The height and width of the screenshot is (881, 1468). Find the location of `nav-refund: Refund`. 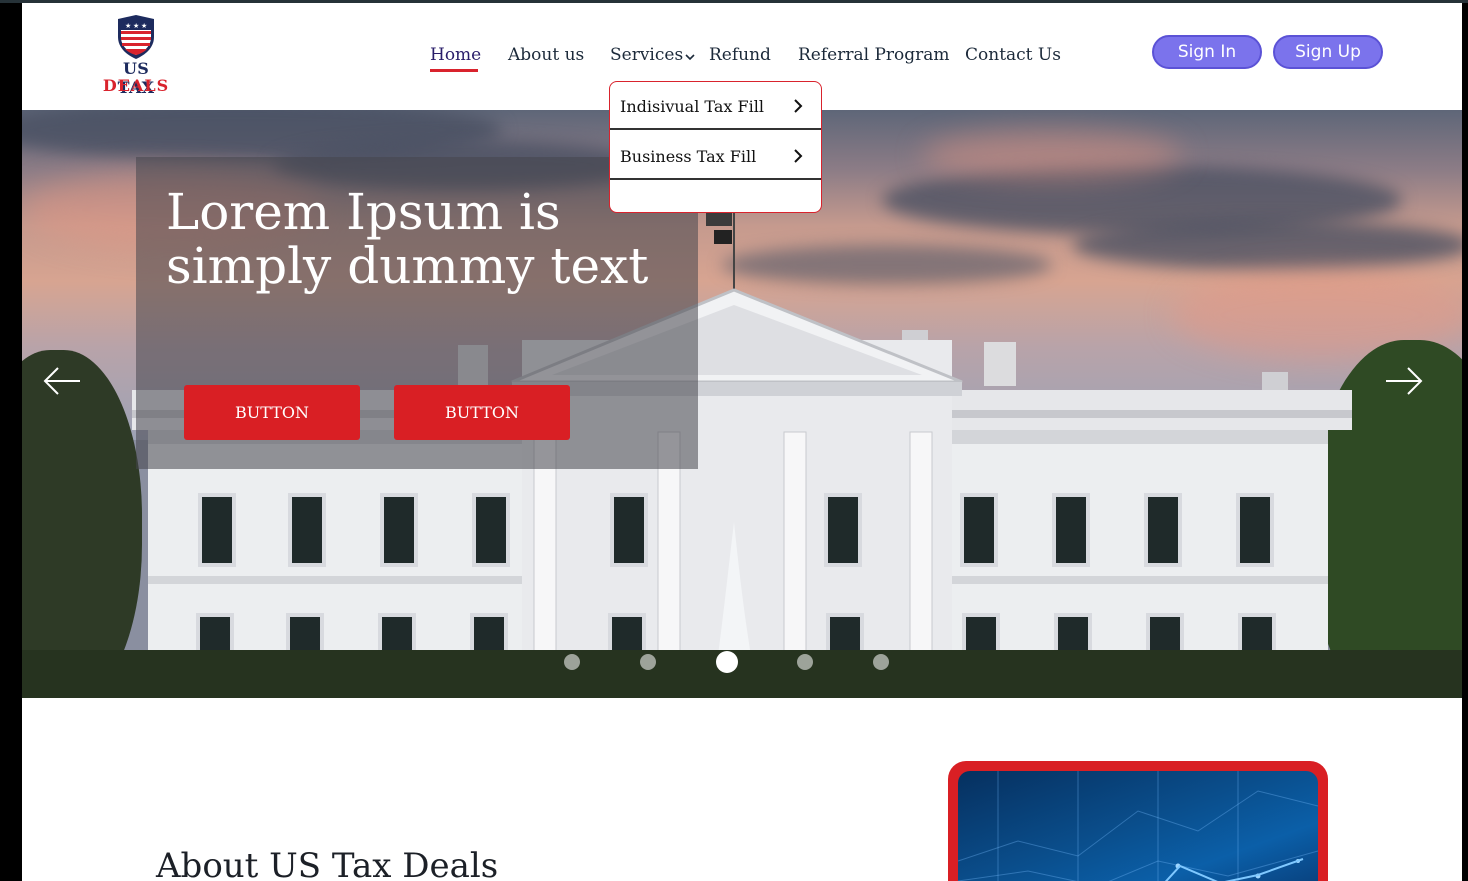

nav-refund: Refund is located at coordinates (740, 55).